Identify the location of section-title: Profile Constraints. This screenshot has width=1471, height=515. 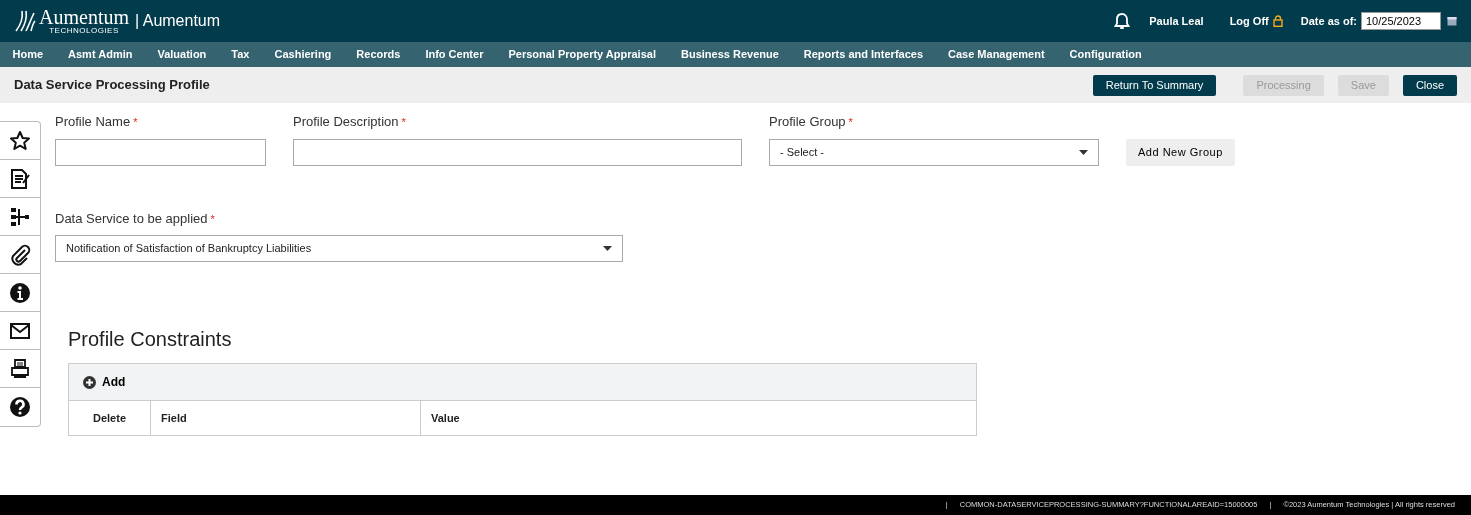
(150, 339).